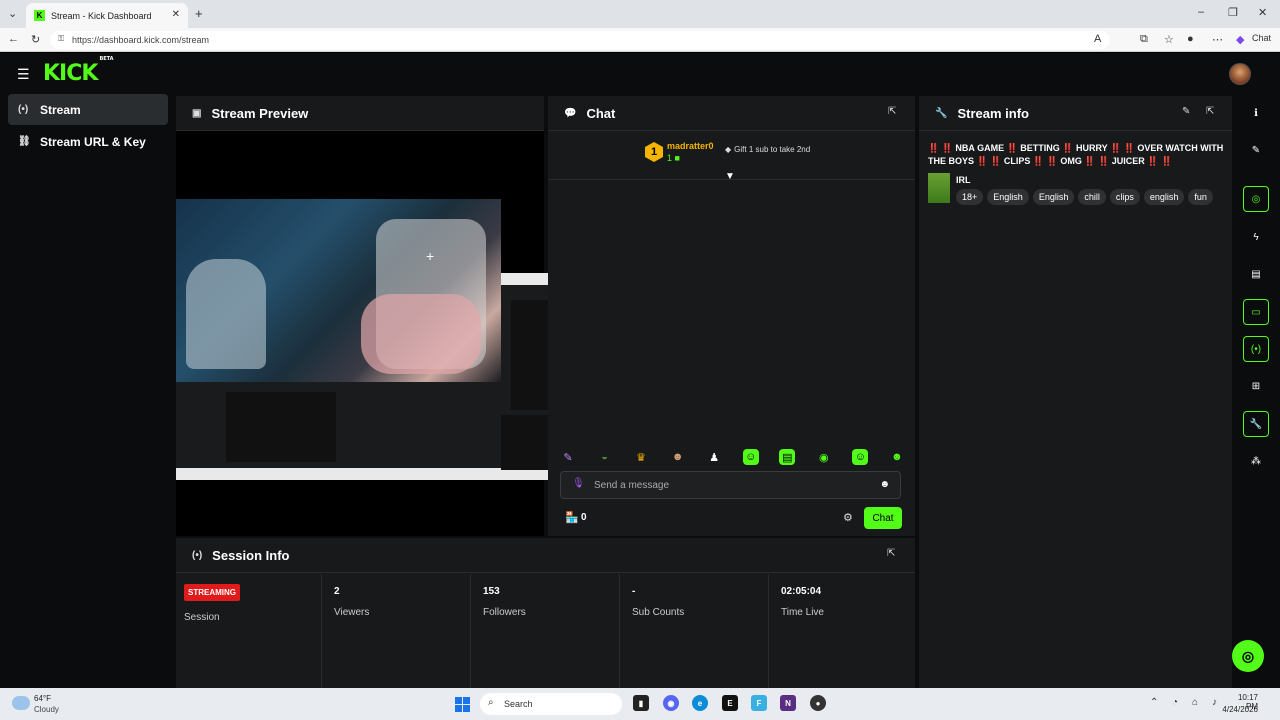 The height and width of the screenshot is (720, 1280). Describe the element at coordinates (1190, 39) in the screenshot. I see `profile-icon: ●` at that location.